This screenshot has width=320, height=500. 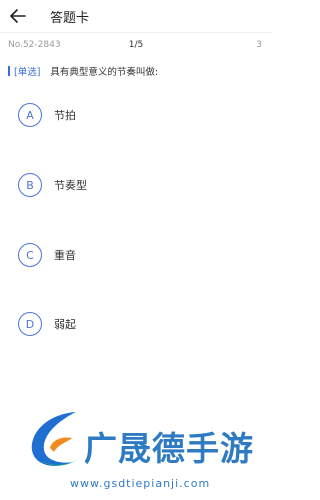 I want to click on option-text-b: 节奏型, so click(x=70, y=185).